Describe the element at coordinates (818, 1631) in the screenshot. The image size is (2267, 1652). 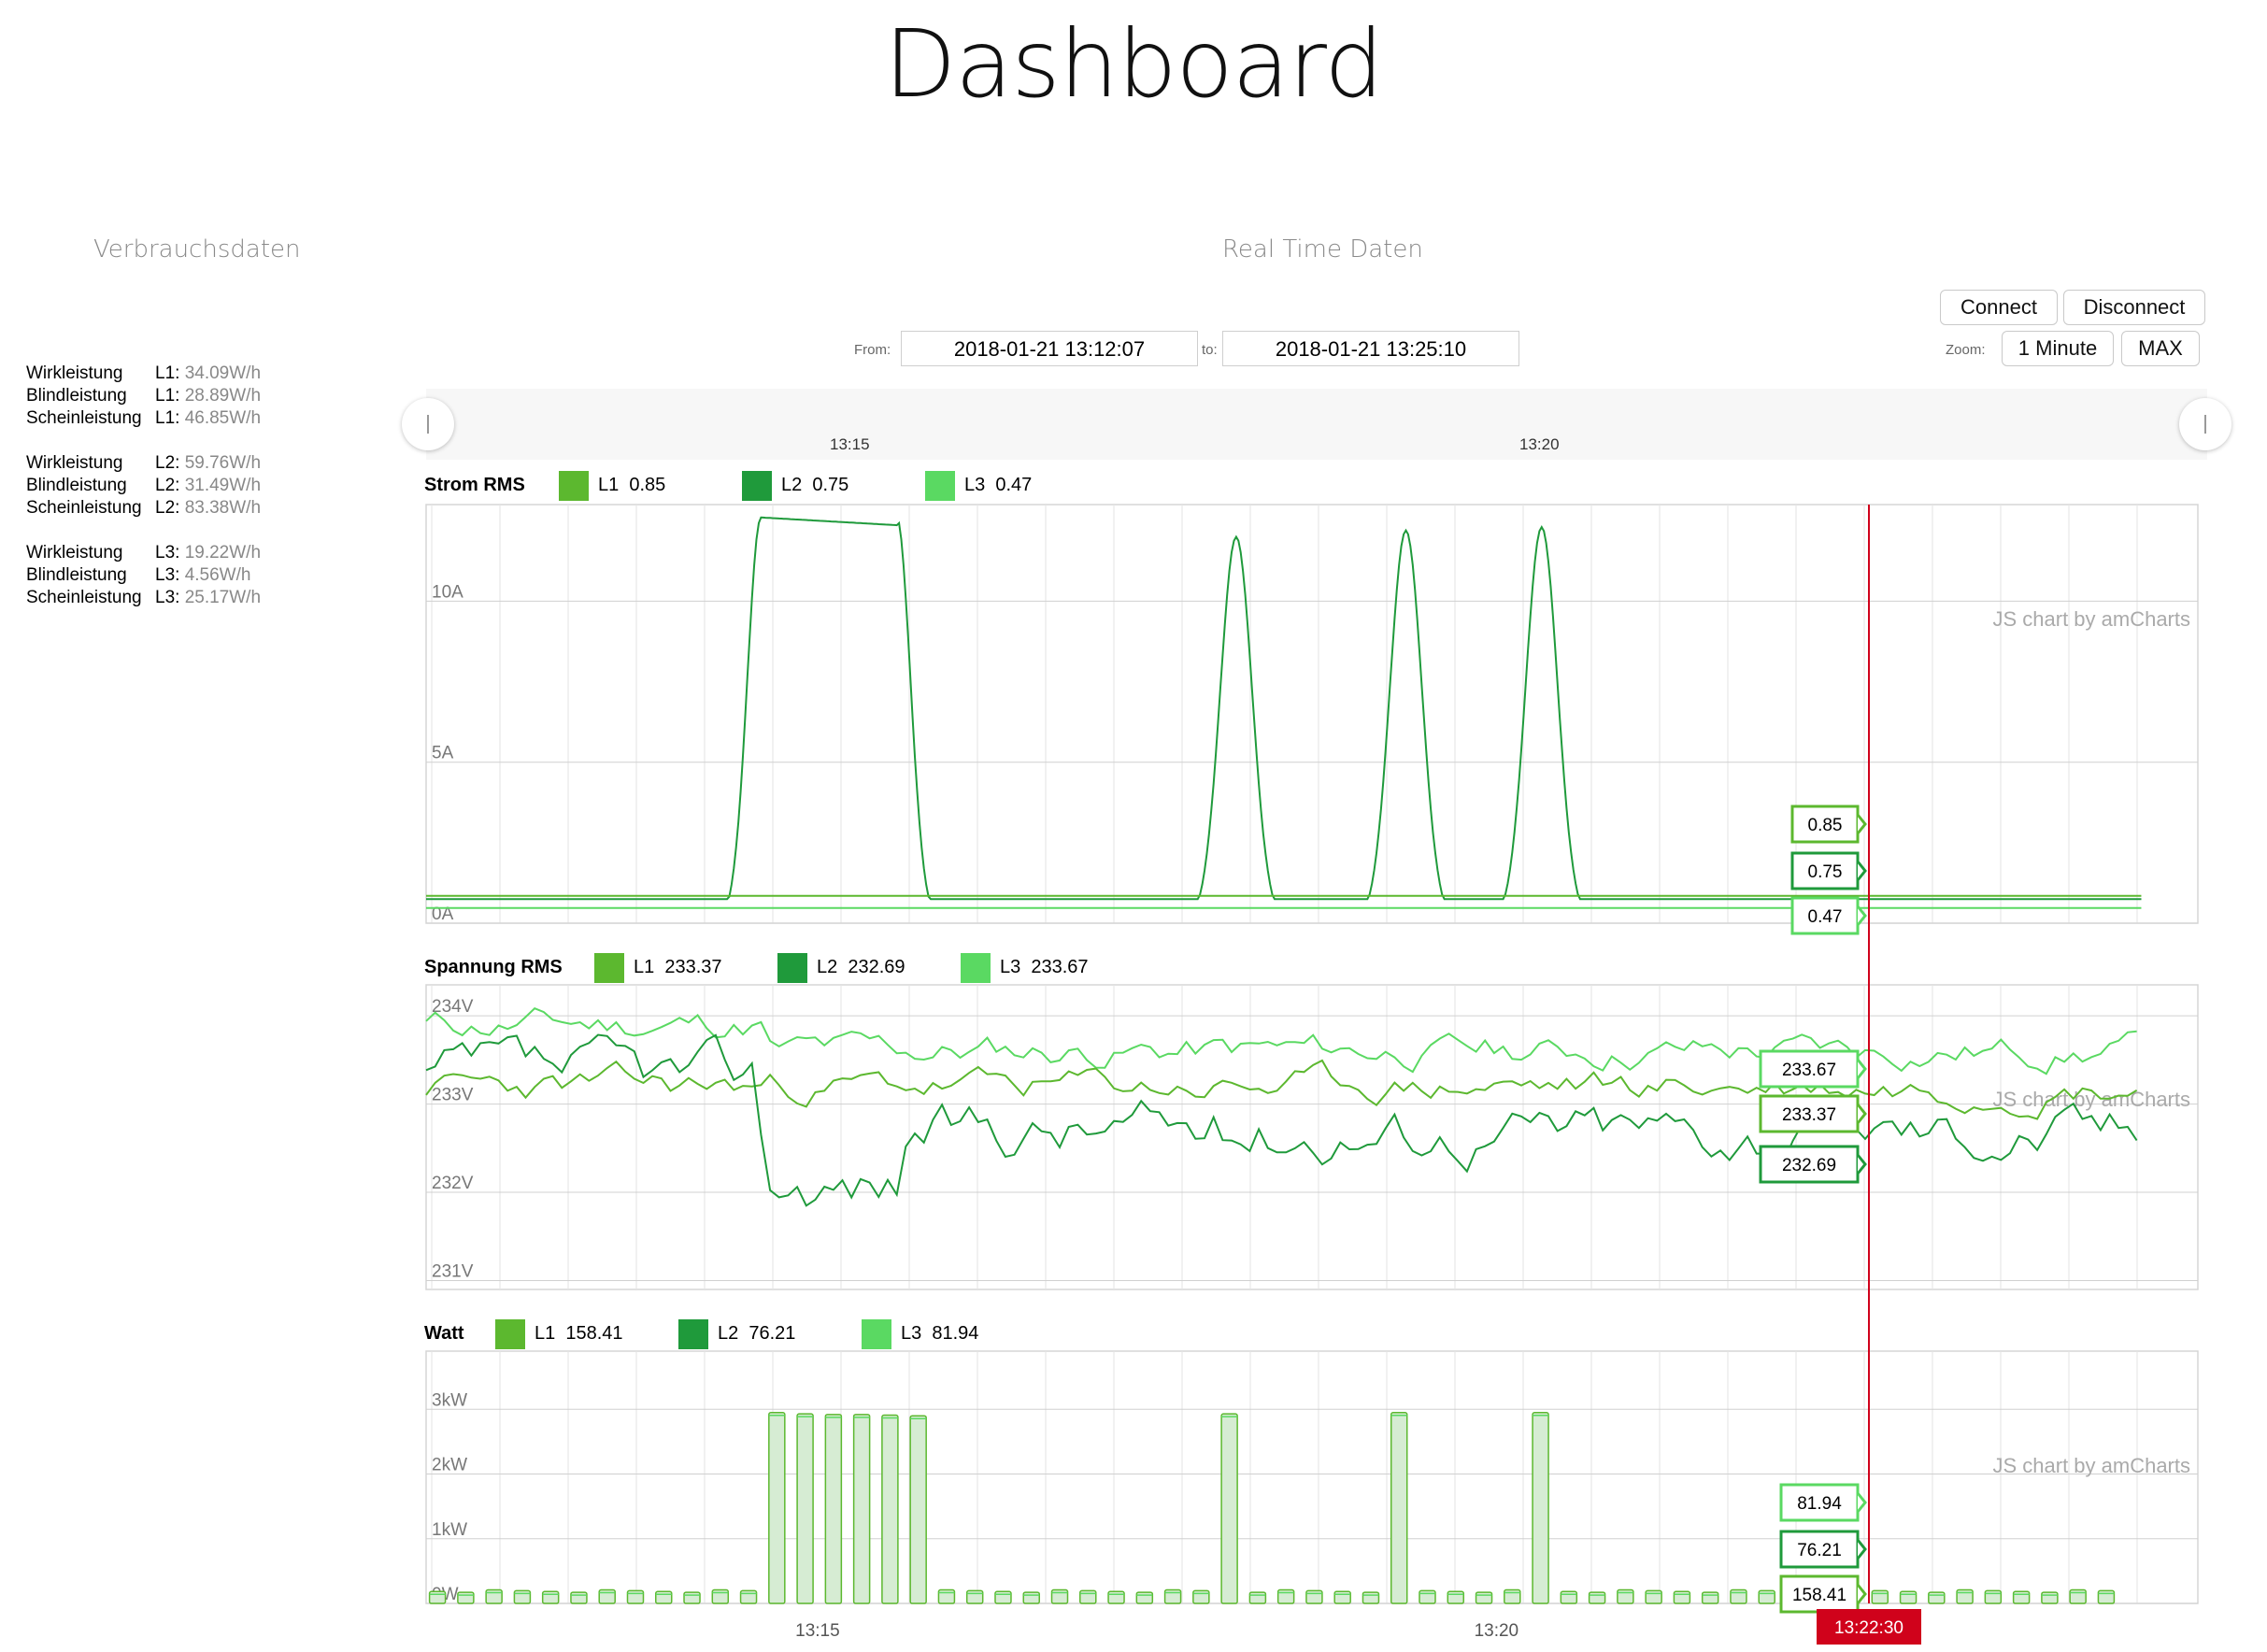
I see `x-tick-label: 13:15` at that location.